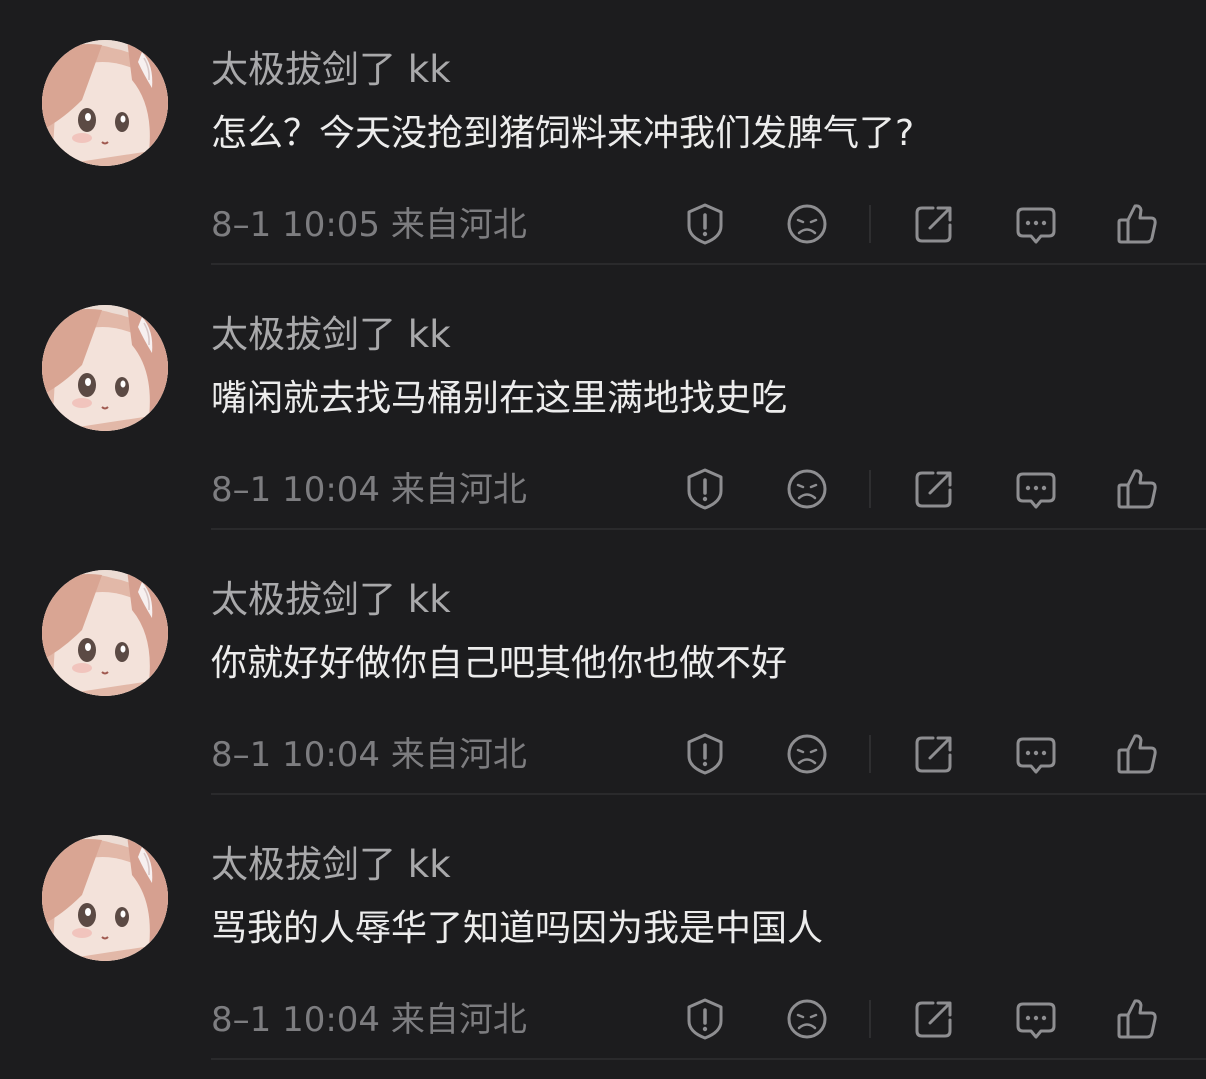  Describe the element at coordinates (517, 928) in the screenshot. I see `comment-text: 骂我的人辱华了知道吗因为我是中国人` at that location.